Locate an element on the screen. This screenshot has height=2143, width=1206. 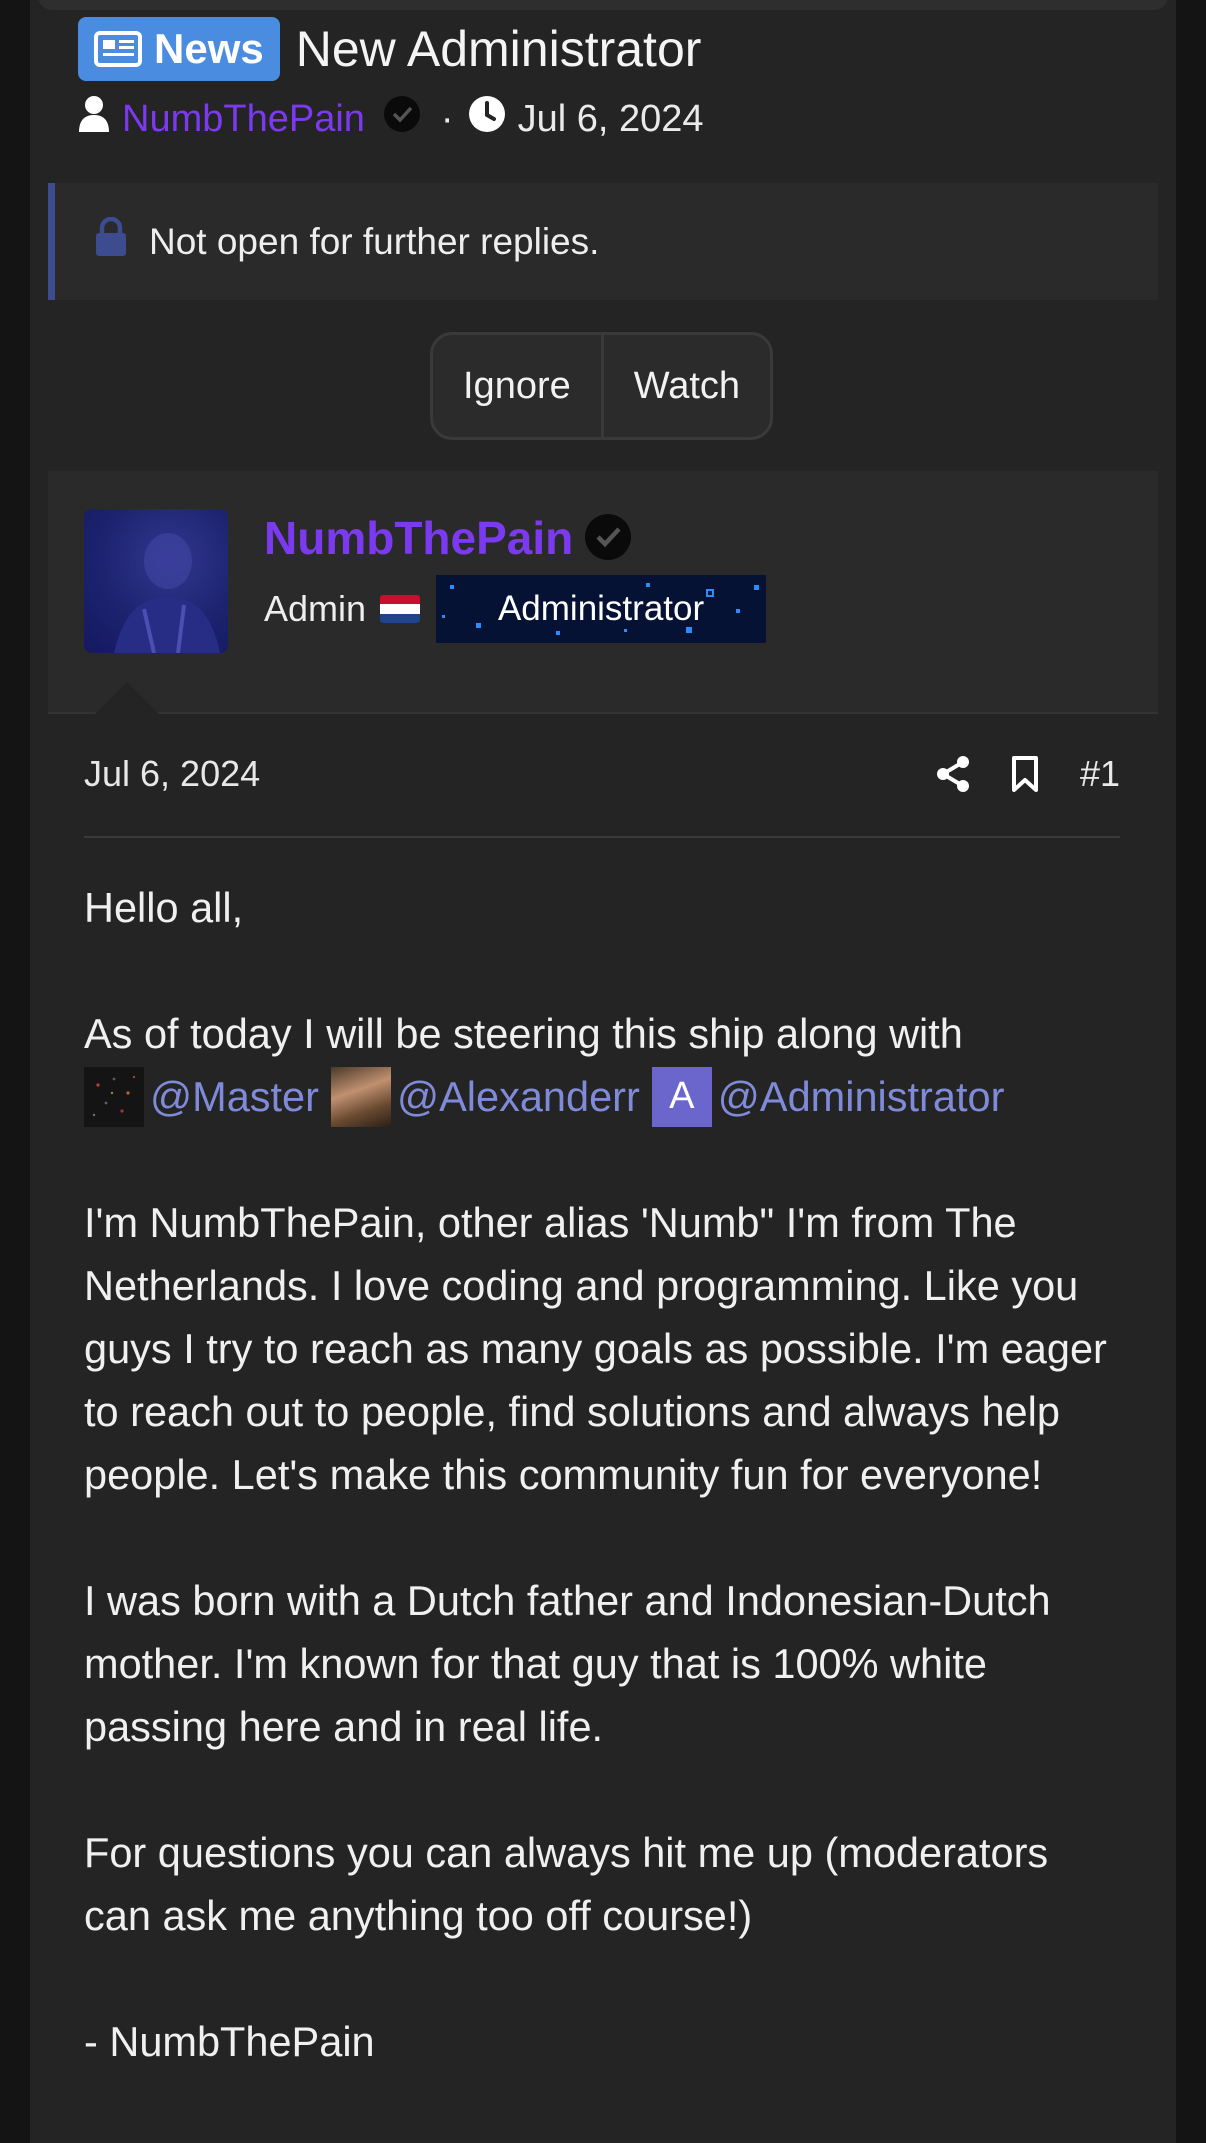
share-icon is located at coordinates (953, 774).